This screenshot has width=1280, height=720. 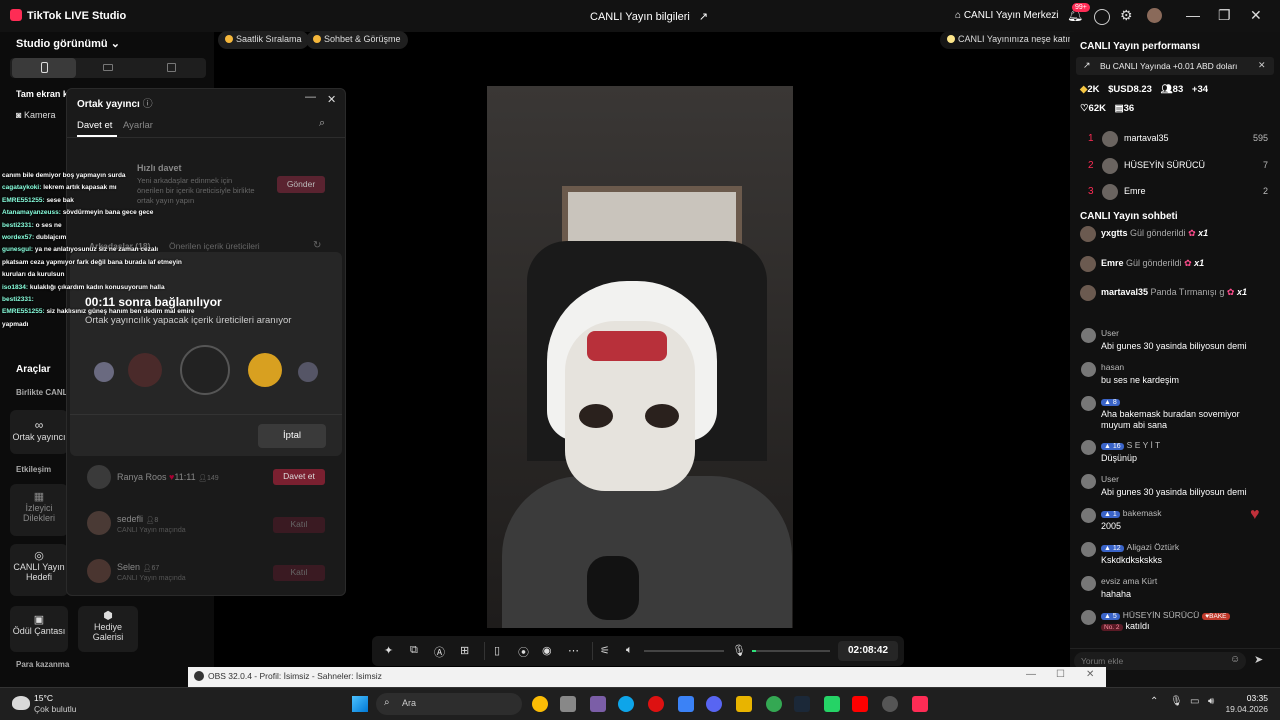 I want to click on obs-close-icon: ✕, so click(x=1090, y=674).